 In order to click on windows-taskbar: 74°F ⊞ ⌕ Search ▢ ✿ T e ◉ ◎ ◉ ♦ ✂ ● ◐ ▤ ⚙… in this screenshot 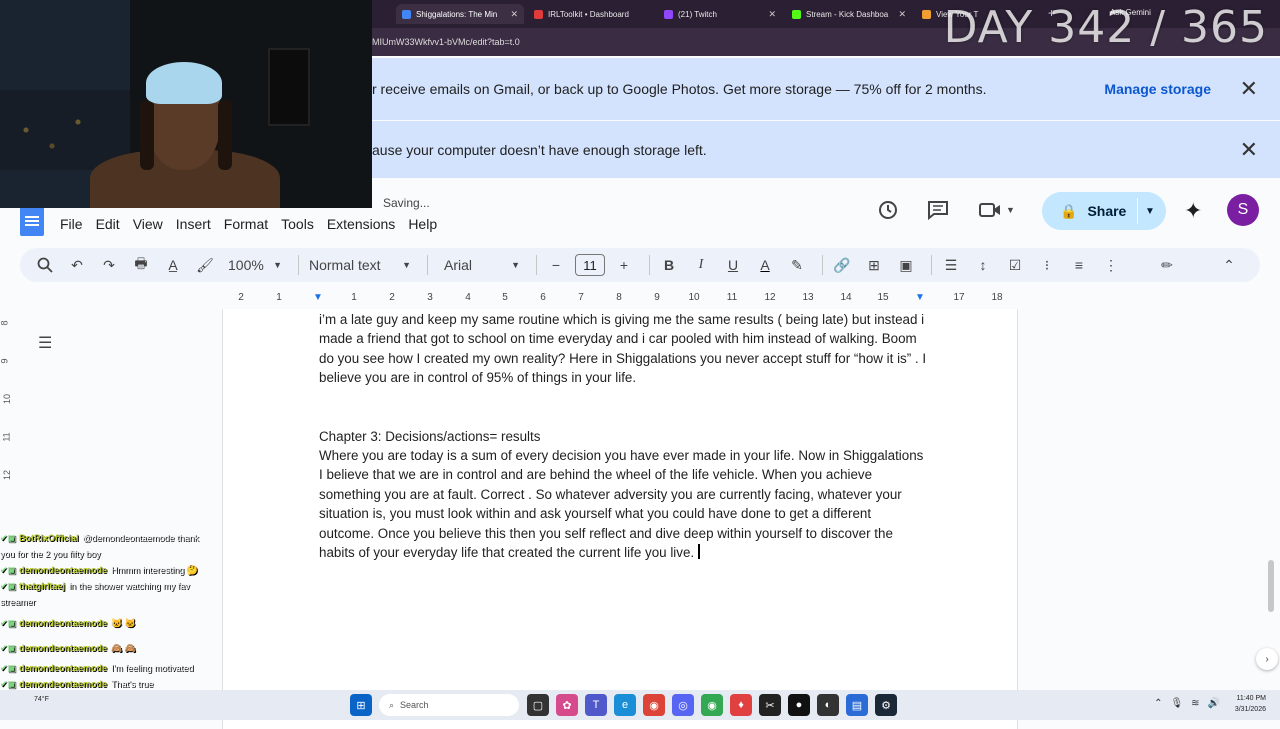, I will do `click(640, 705)`.